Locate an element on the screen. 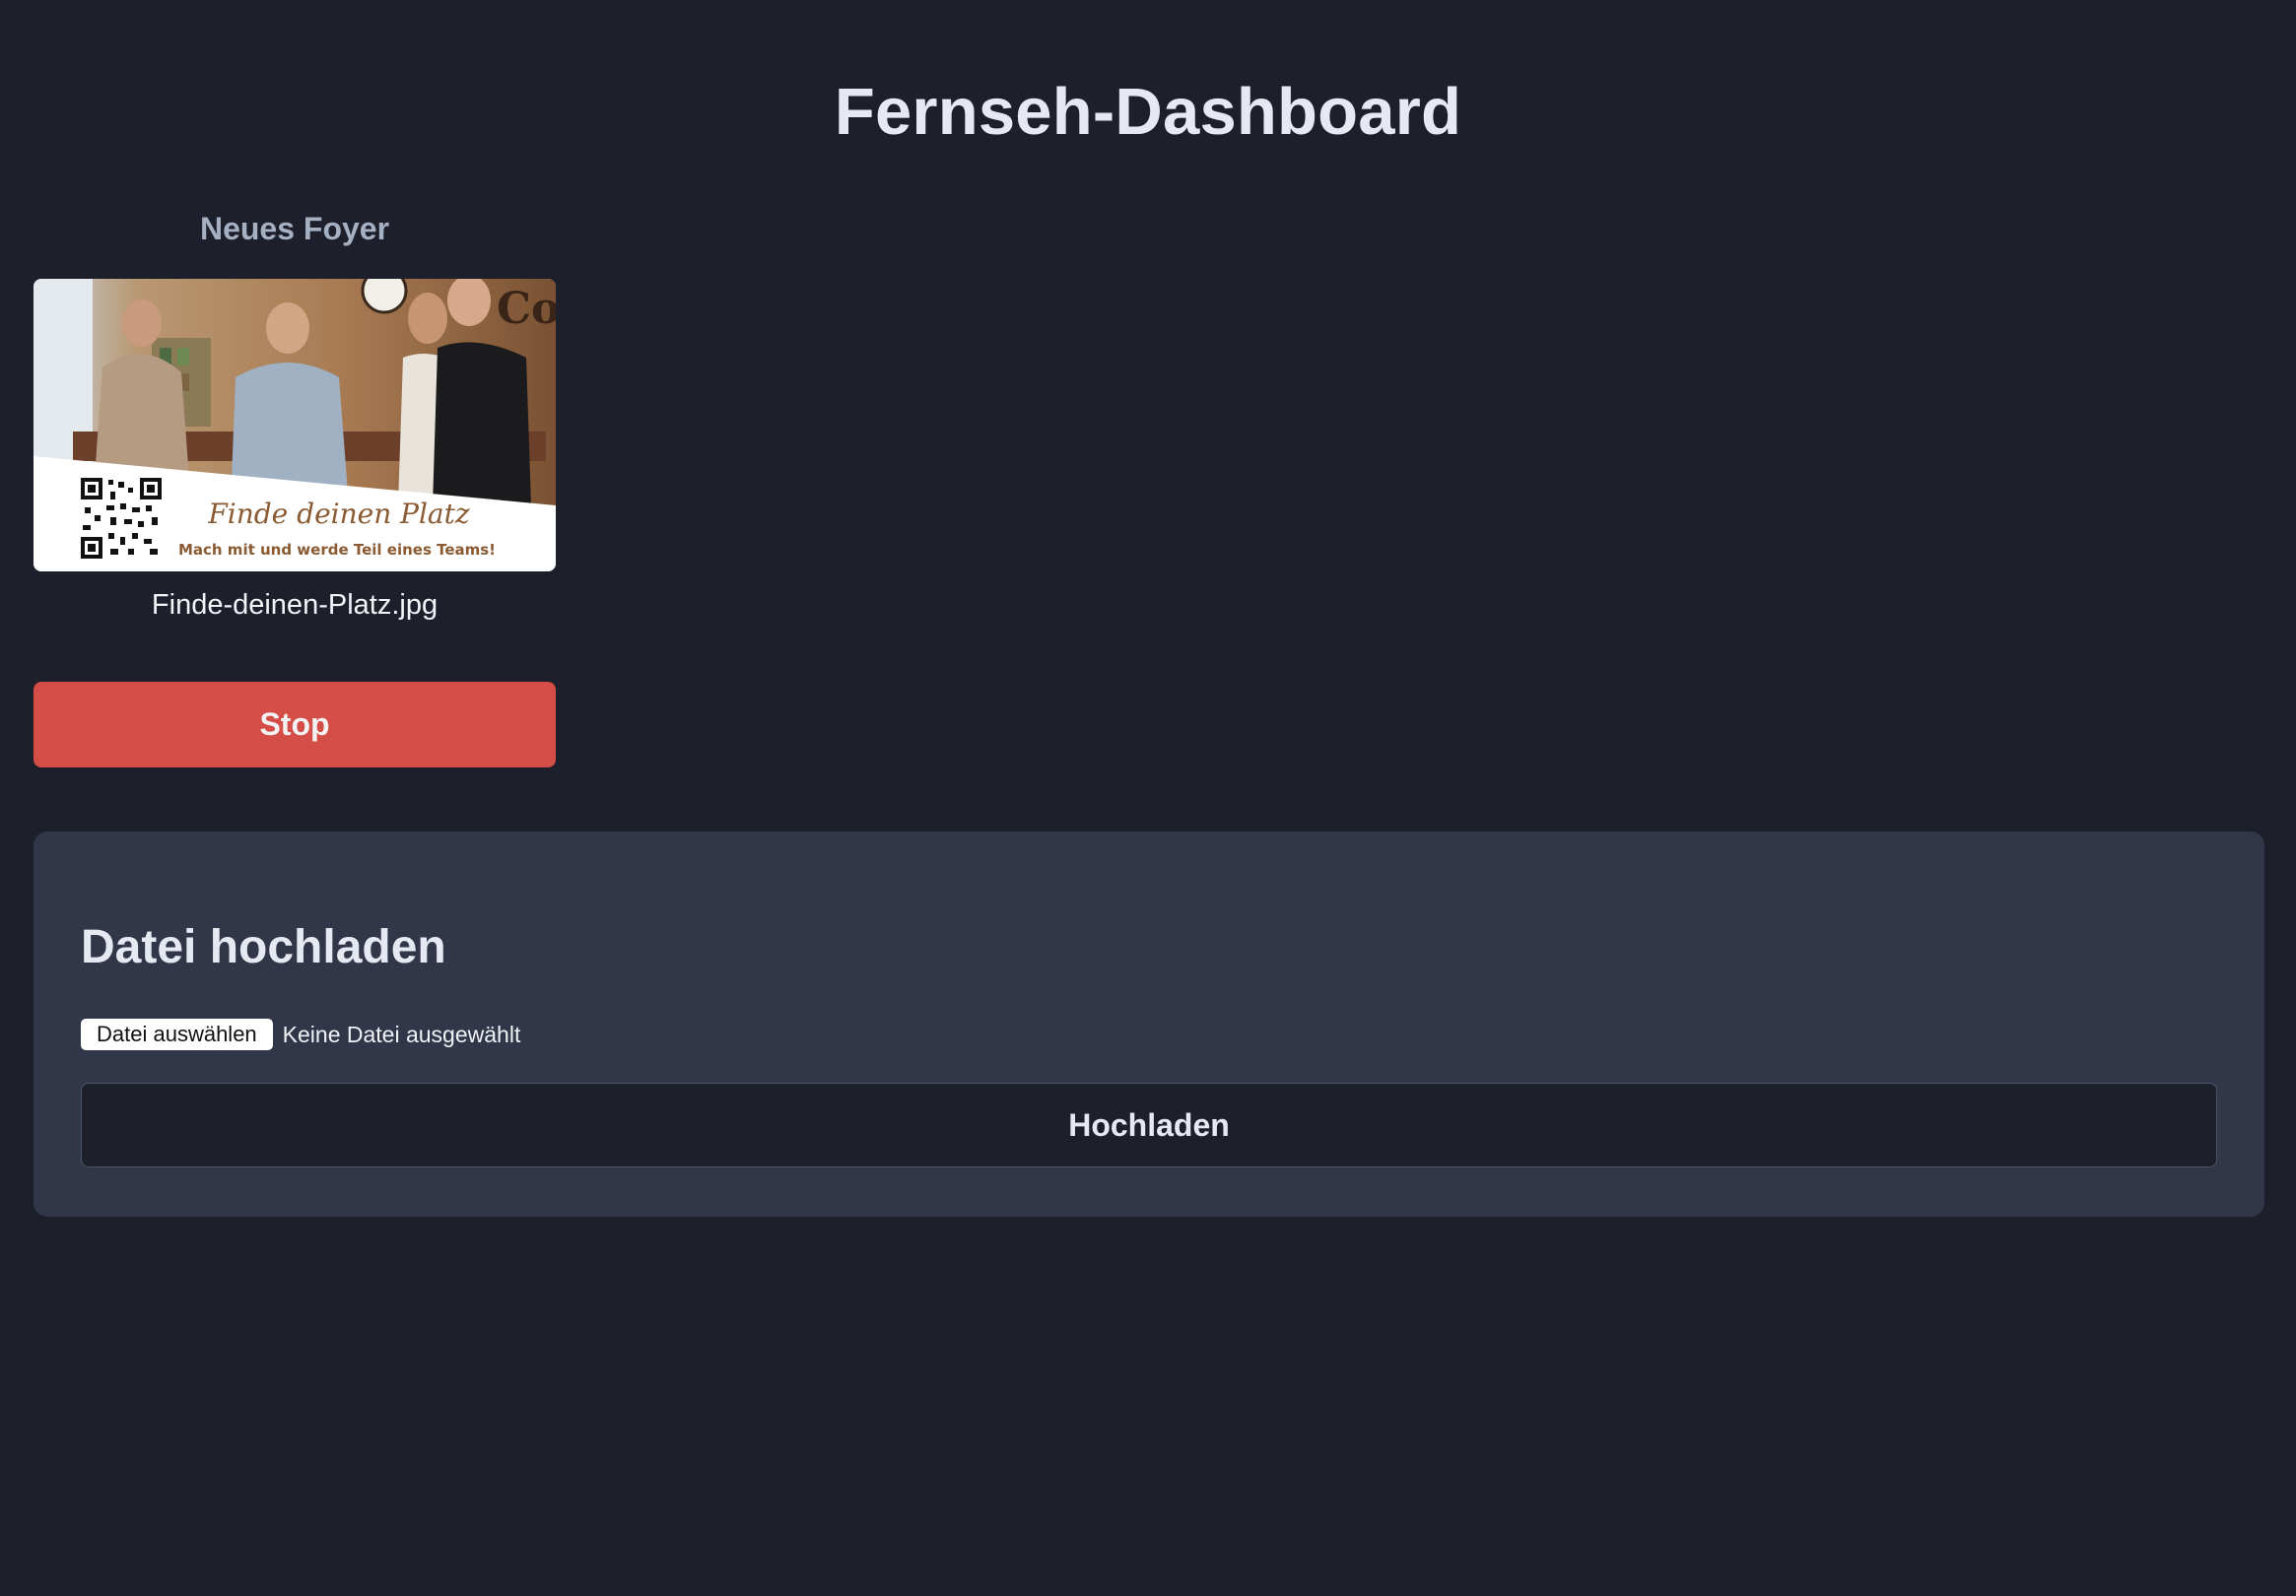 Image resolution: width=2296 pixels, height=1596 pixels. choose-file-button: Datei auswählen is located at coordinates (177, 1034).